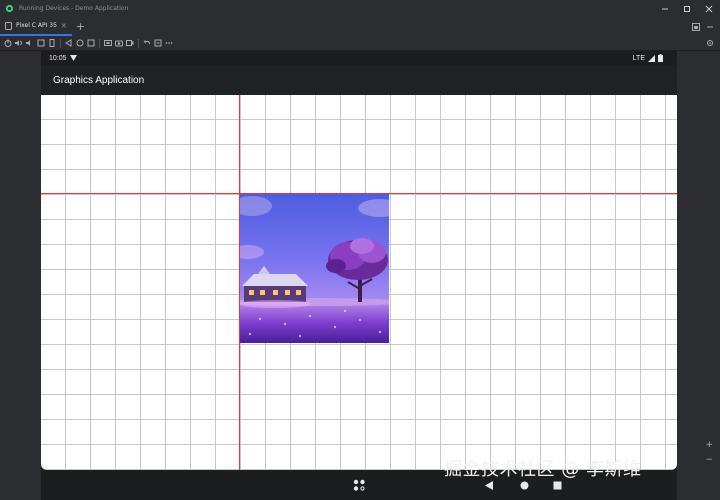  Describe the element at coordinates (524, 485) in the screenshot. I see `nav-home-icon` at that location.